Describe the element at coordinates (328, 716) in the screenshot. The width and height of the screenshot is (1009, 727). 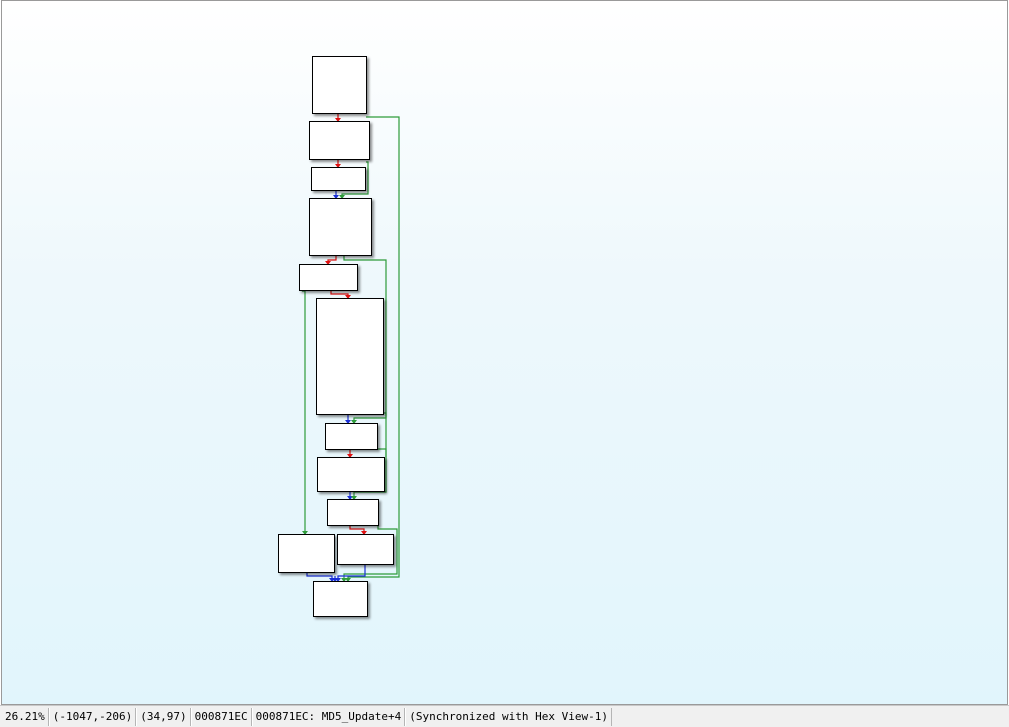
I see `current-location: 000871EC: MD5_Update+4` at that location.